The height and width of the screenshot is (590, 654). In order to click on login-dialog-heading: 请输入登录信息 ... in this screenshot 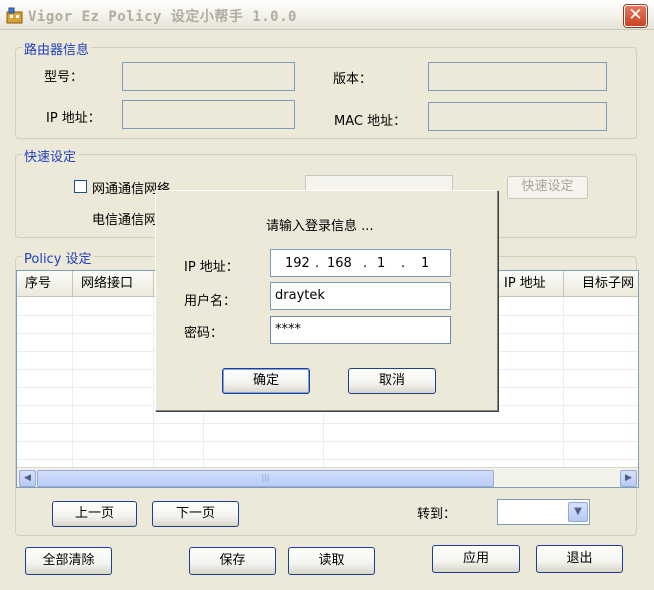, I will do `click(320, 226)`.